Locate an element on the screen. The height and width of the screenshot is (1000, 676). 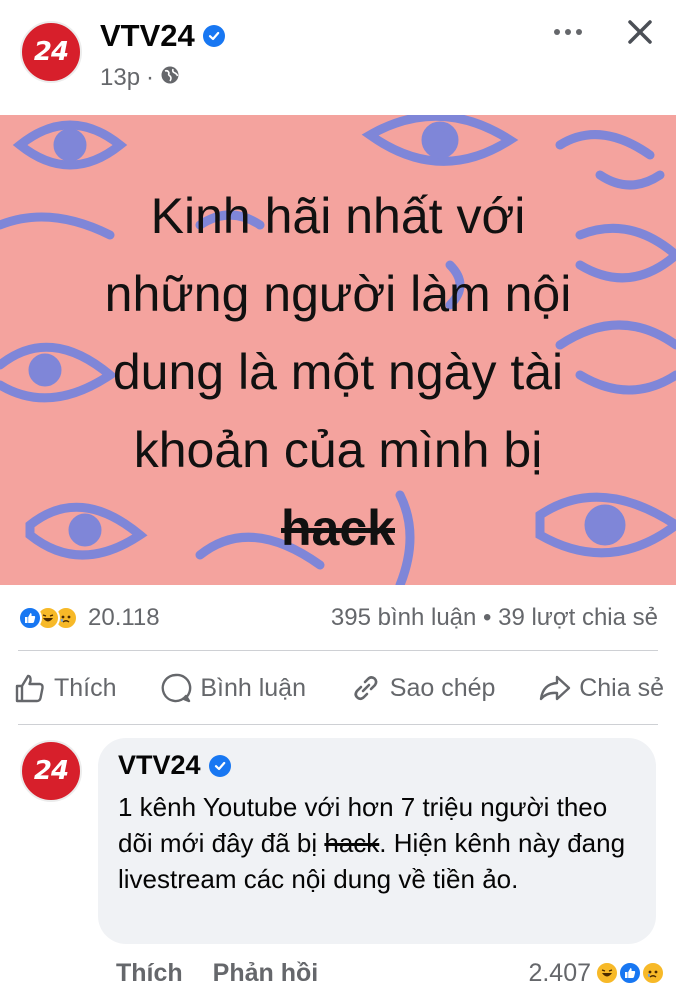
comment-reply-link: Phản hồi is located at coordinates (266, 973).